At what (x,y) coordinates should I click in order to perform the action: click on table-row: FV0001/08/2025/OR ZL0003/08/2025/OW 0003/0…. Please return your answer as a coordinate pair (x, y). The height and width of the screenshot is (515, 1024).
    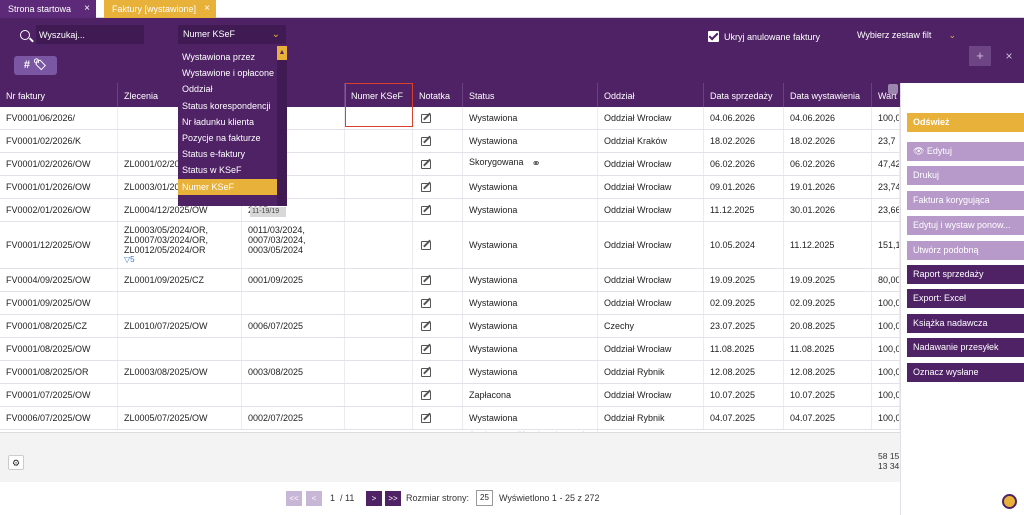
    Looking at the image, I should click on (450, 372).